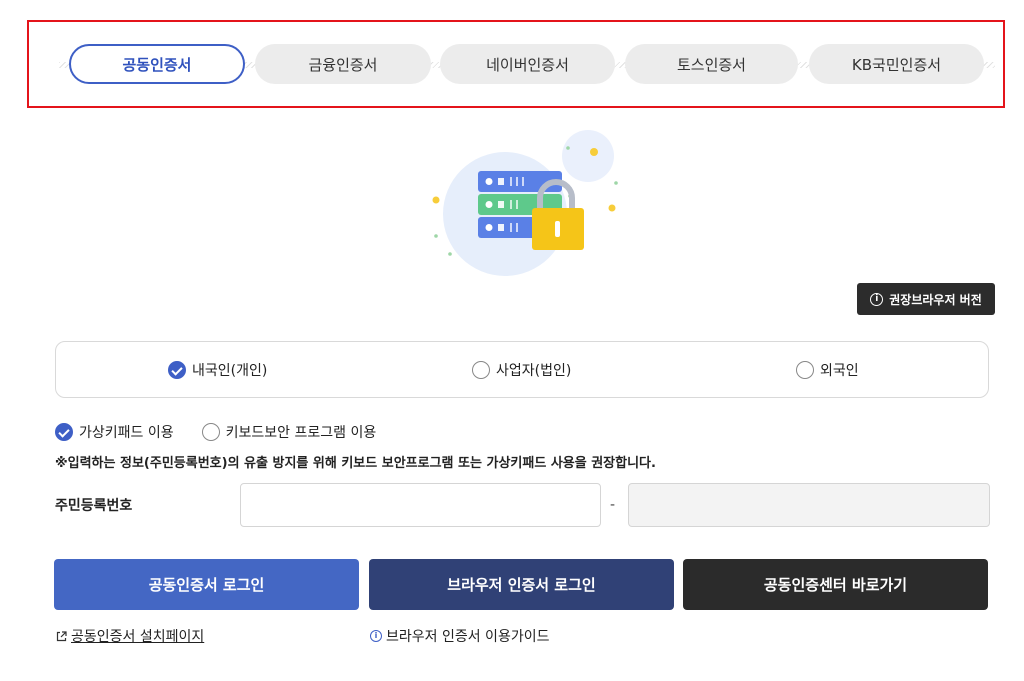 This screenshot has height=681, width=1024. What do you see at coordinates (61, 635) in the screenshot?
I see `external-link-icon` at bounding box center [61, 635].